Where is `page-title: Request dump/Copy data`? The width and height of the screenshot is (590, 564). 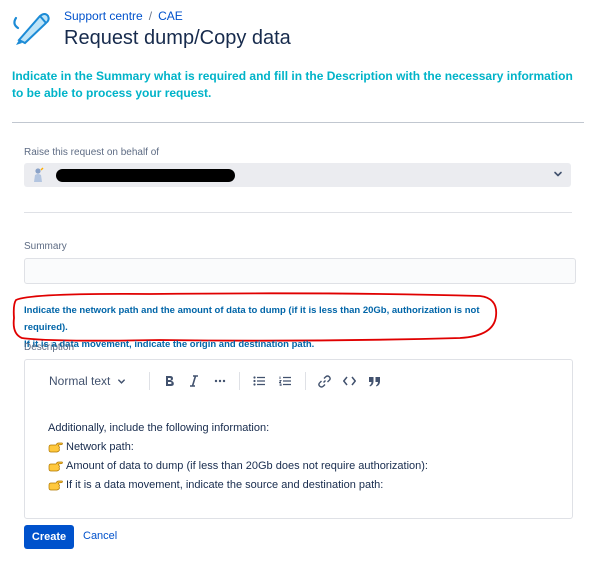 page-title: Request dump/Copy data is located at coordinates (177, 38).